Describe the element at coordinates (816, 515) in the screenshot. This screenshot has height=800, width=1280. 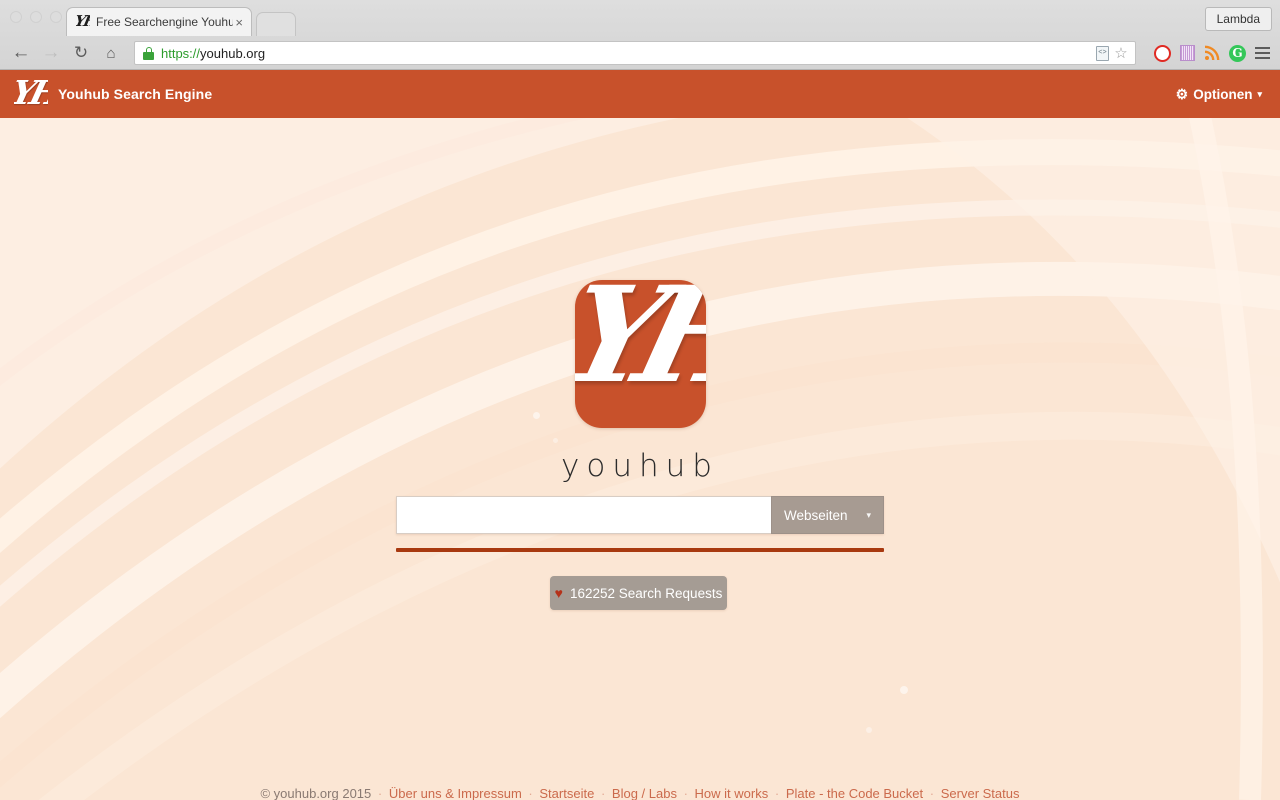
I see `search-scope-label: Webseiten` at that location.